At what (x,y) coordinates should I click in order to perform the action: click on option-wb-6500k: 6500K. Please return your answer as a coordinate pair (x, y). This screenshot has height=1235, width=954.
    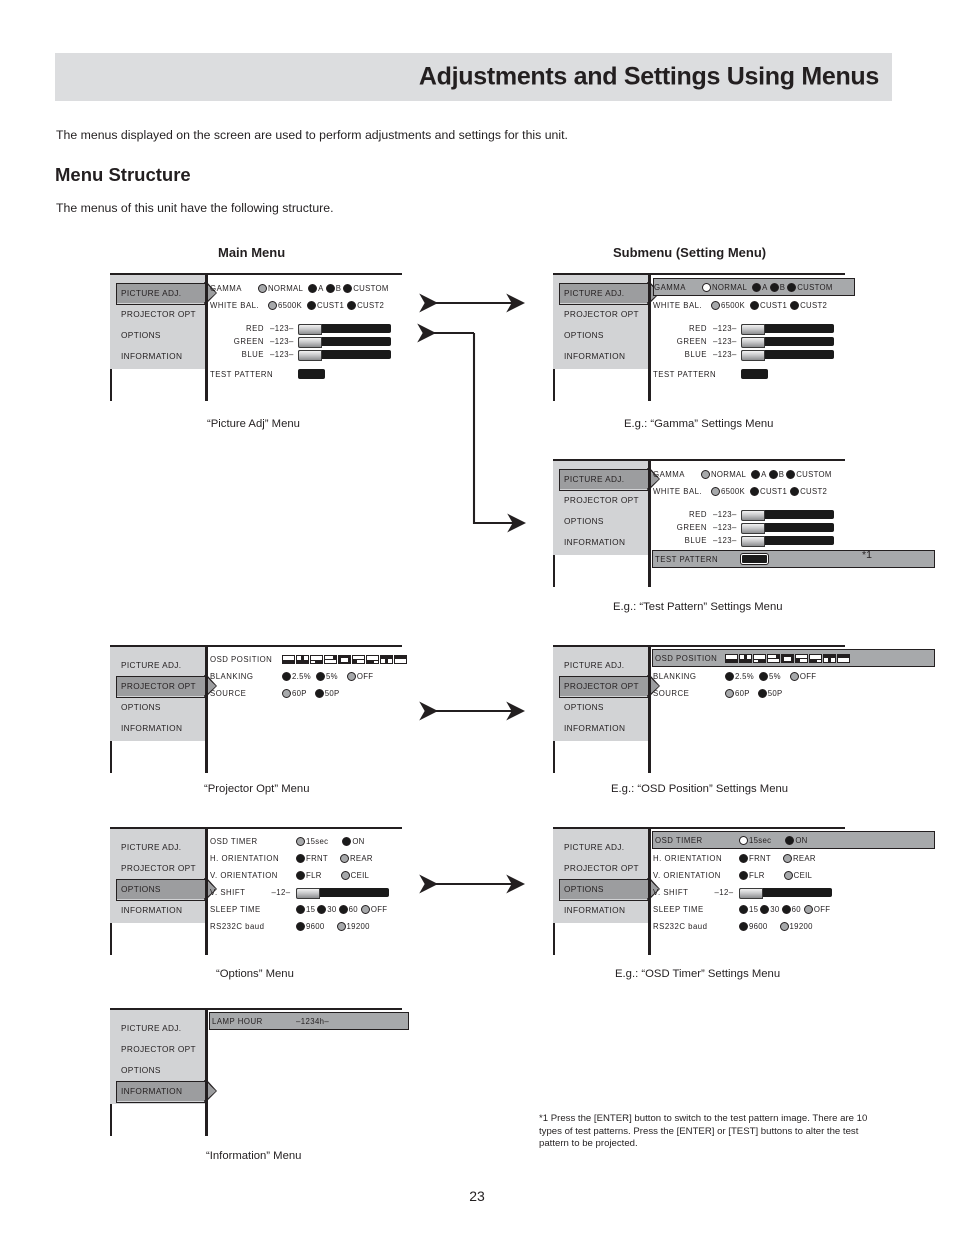
    Looking at the image, I should click on (285, 305).